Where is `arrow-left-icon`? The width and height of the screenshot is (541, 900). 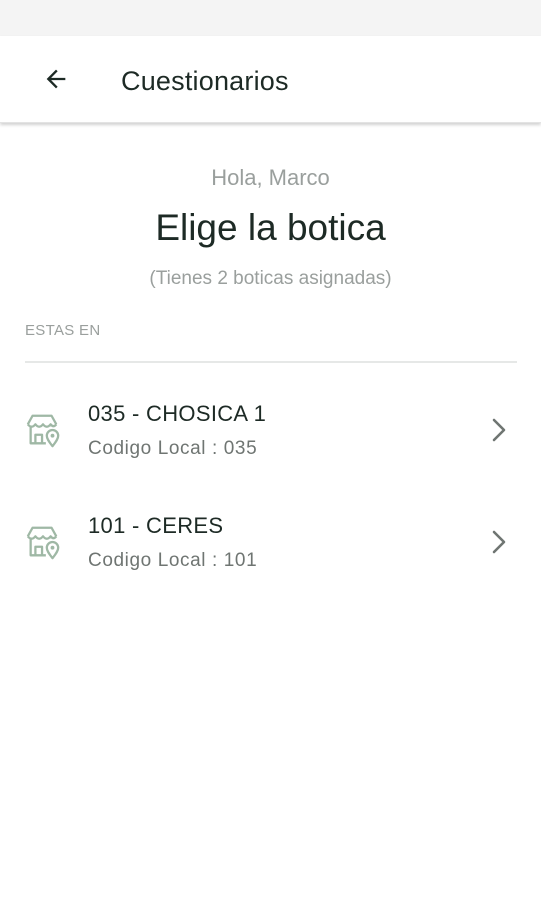 arrow-left-icon is located at coordinates (56, 79).